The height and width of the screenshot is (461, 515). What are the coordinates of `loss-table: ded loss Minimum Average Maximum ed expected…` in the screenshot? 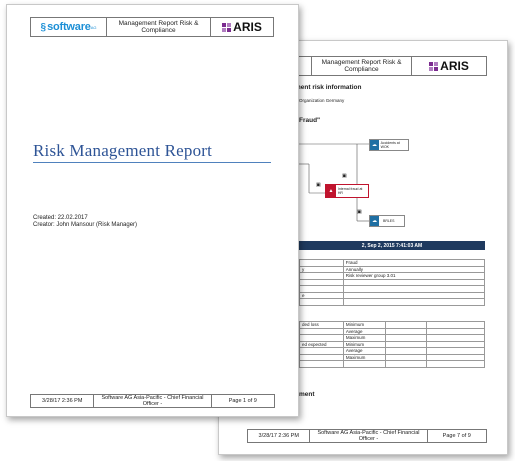 It's located at (392, 344).